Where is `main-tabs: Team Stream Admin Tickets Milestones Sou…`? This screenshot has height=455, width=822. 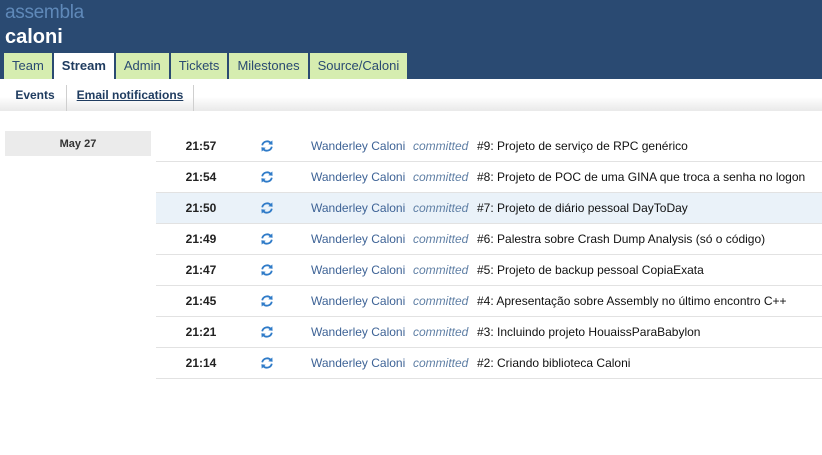 main-tabs: Team Stream Admin Tickets Milestones Sou… is located at coordinates (206, 66).